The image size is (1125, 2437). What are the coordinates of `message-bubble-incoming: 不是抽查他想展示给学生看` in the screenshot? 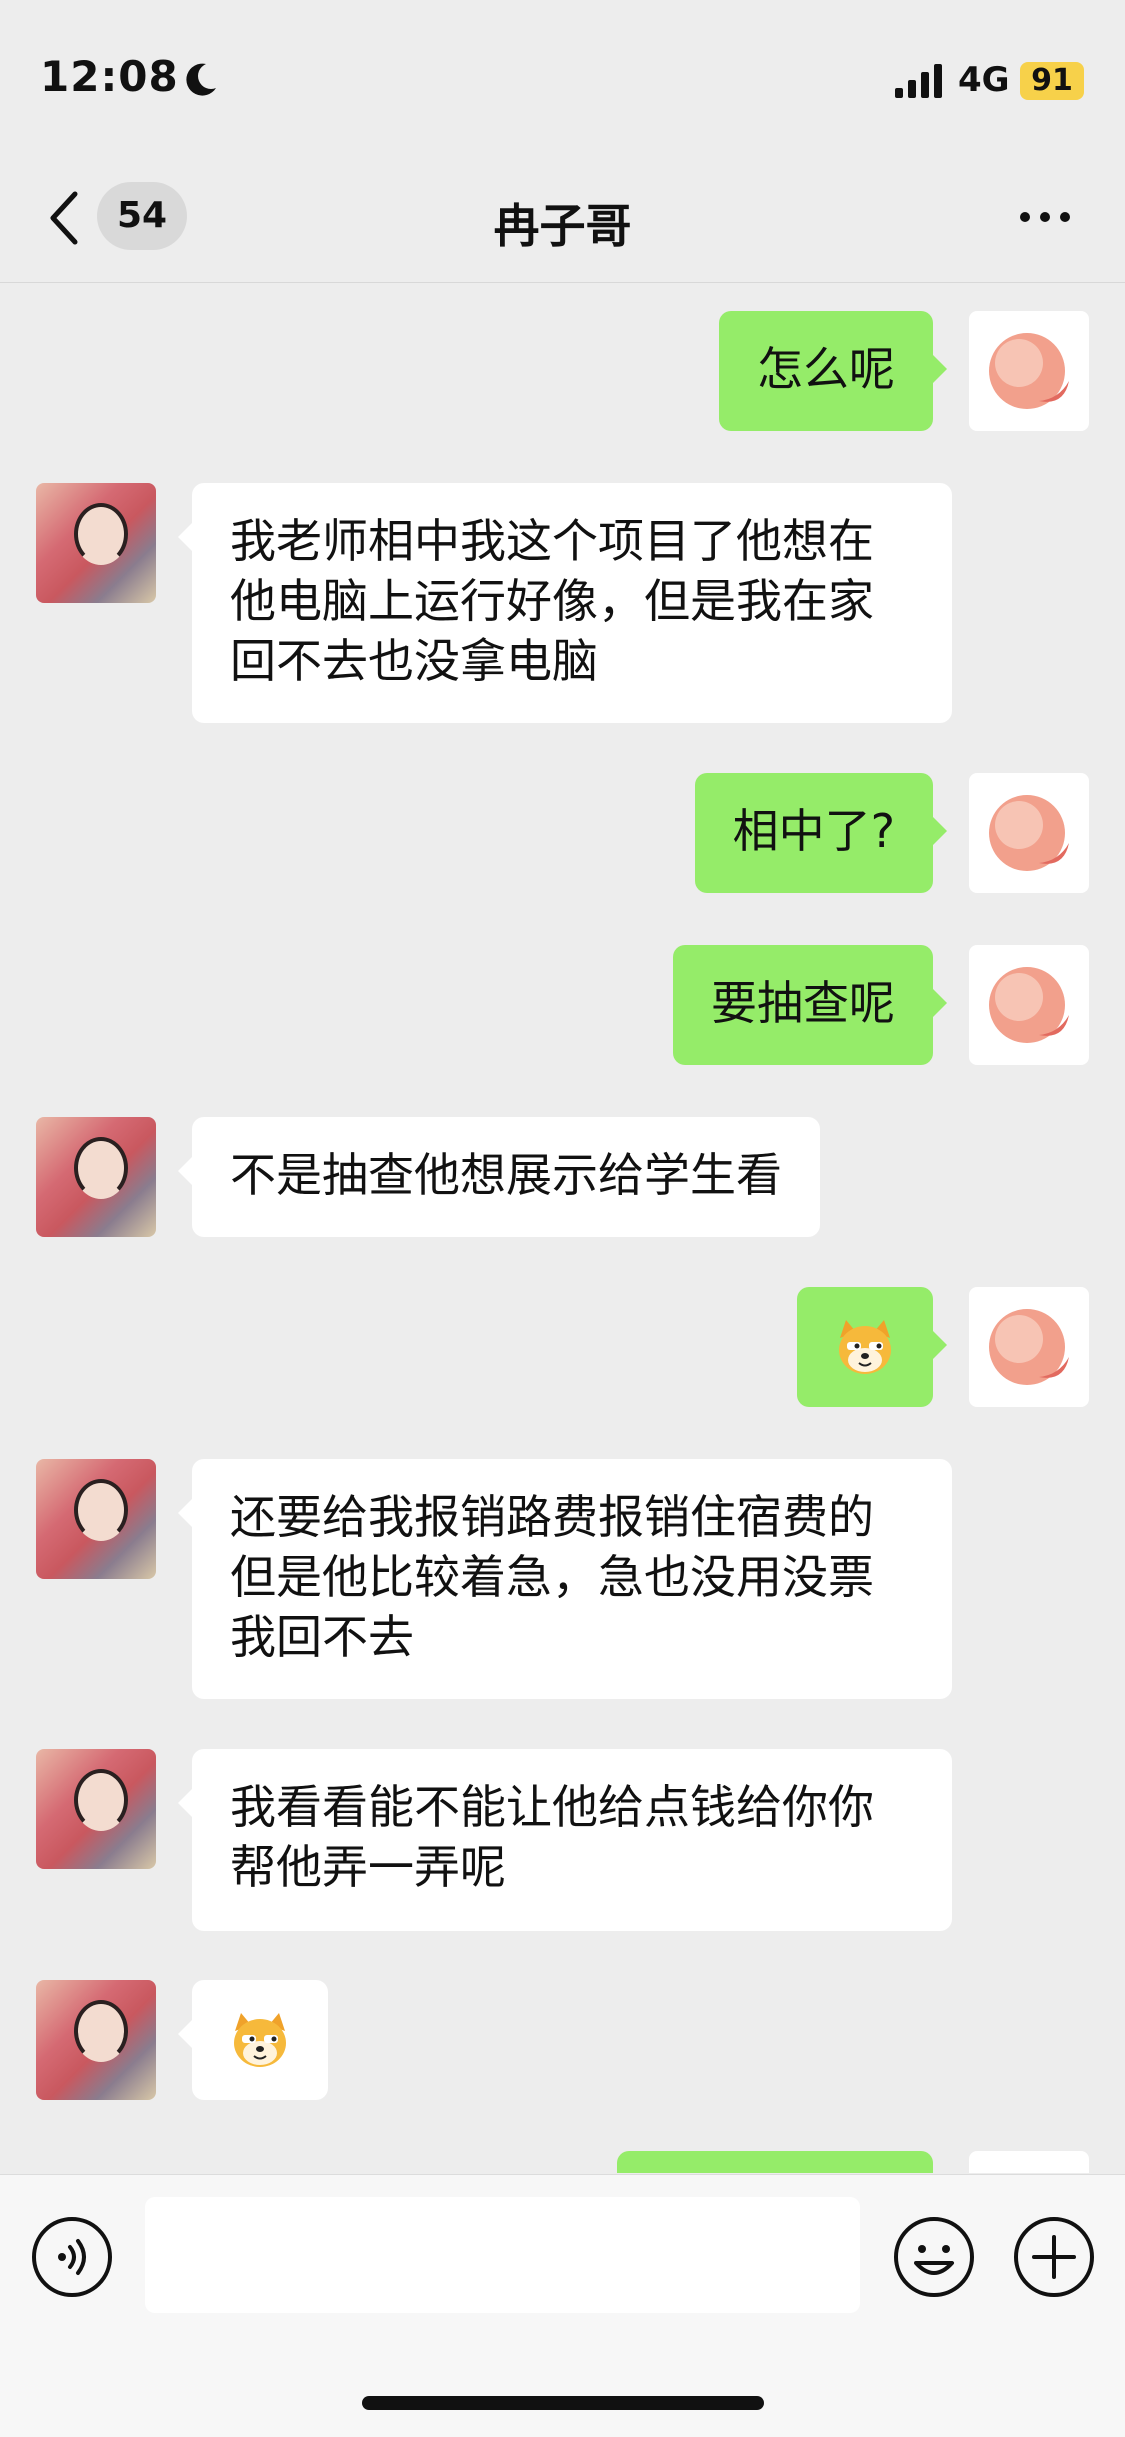 It's located at (499, 1177).